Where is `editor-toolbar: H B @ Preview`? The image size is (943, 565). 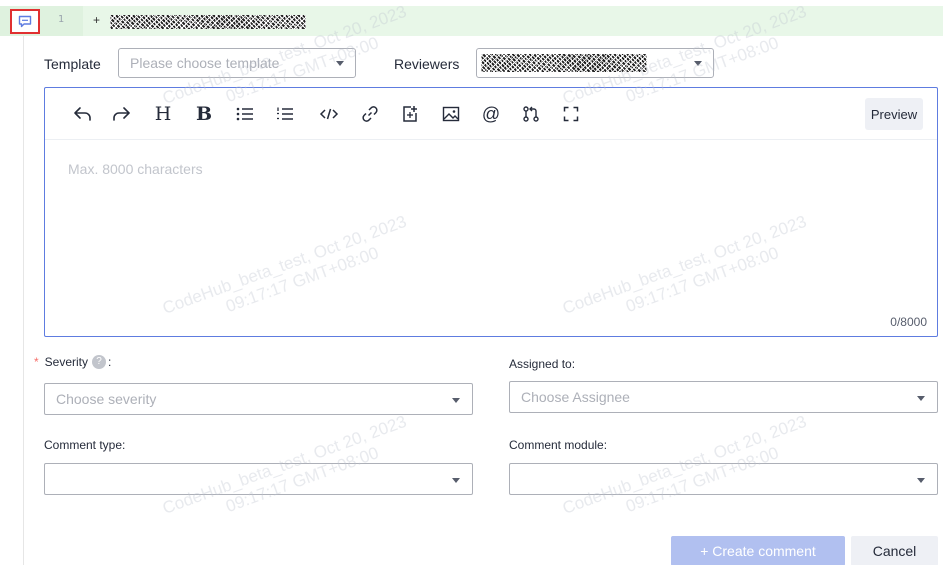
editor-toolbar: H B @ Preview is located at coordinates (491, 114).